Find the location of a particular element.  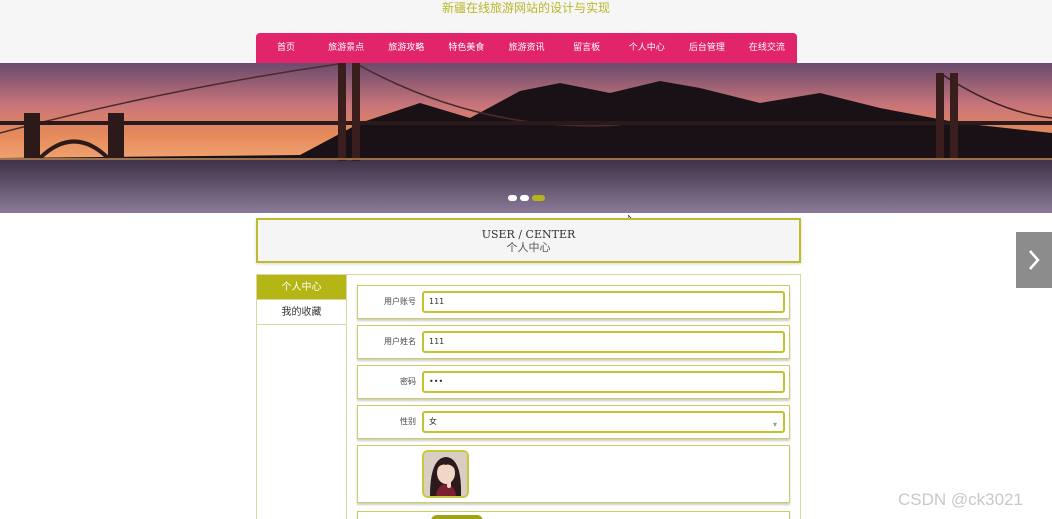

side-item-favorites: 我的收藏 is located at coordinates (301, 312).